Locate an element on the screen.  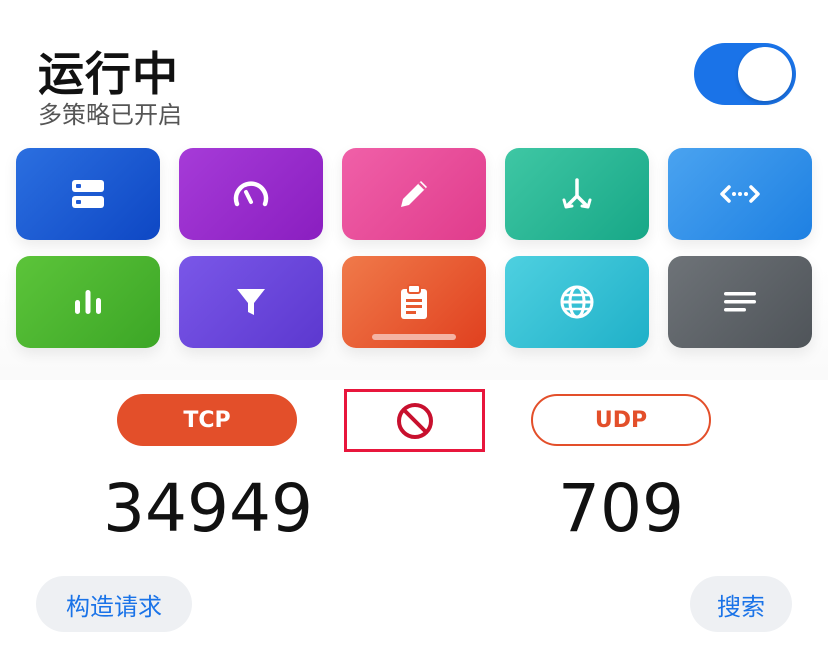
udp-count: 709 is located at coordinates (621, 508).